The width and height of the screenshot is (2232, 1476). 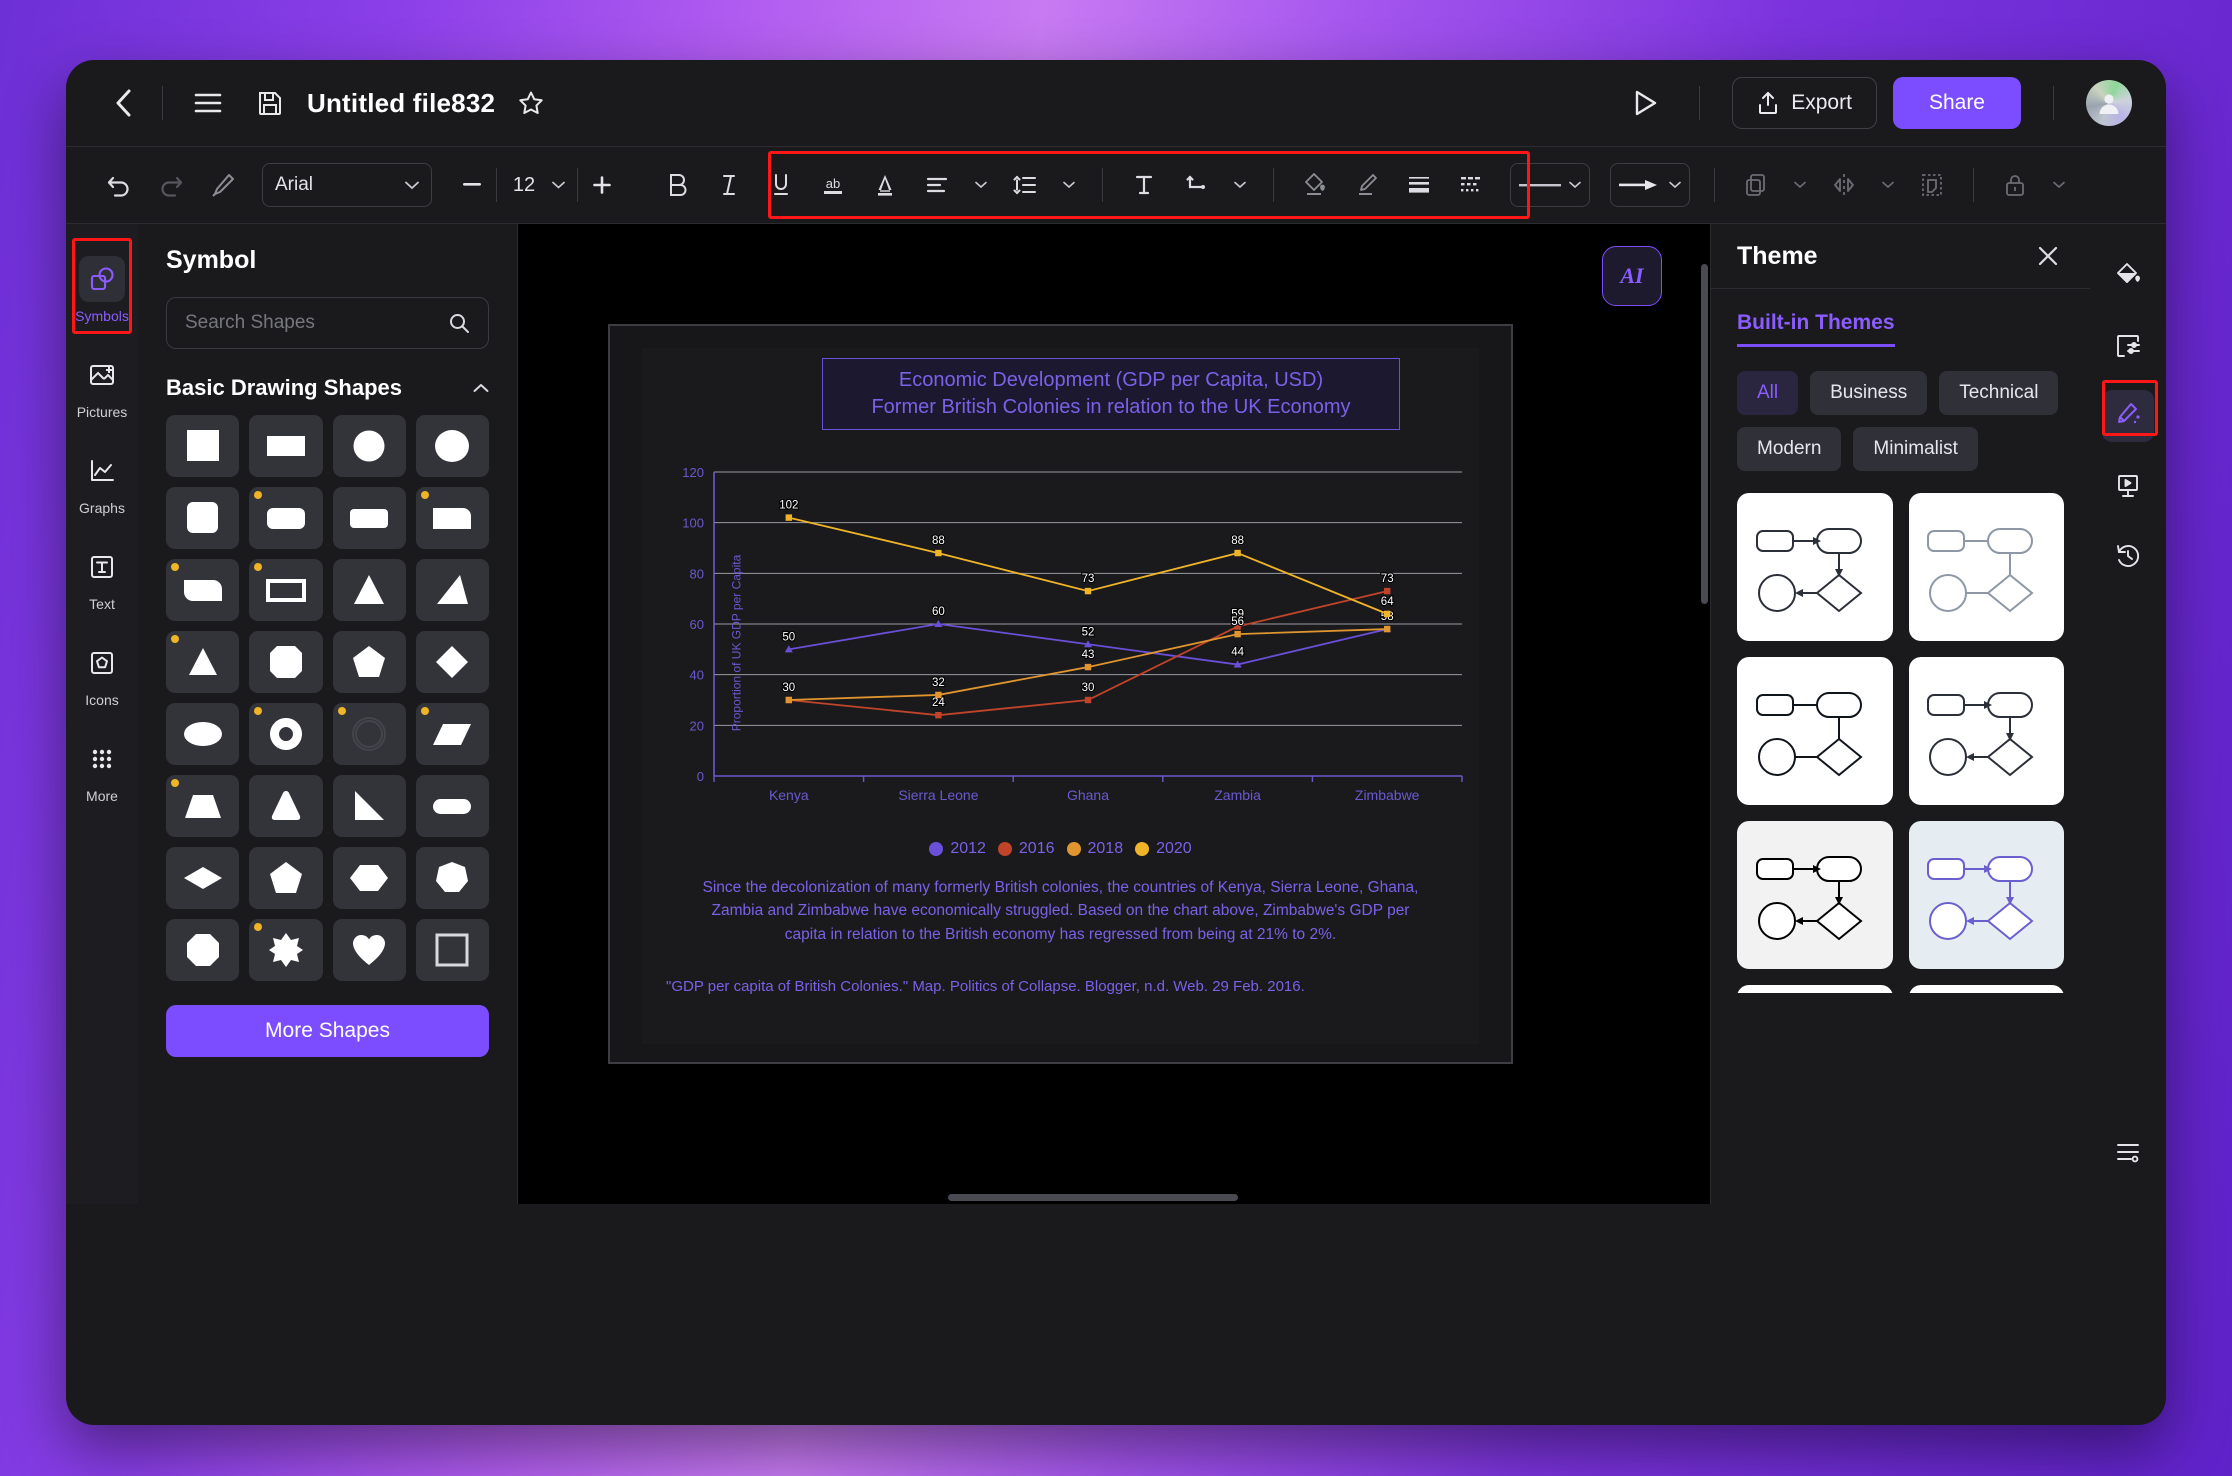 I want to click on shape-diamond, so click(x=452, y=662).